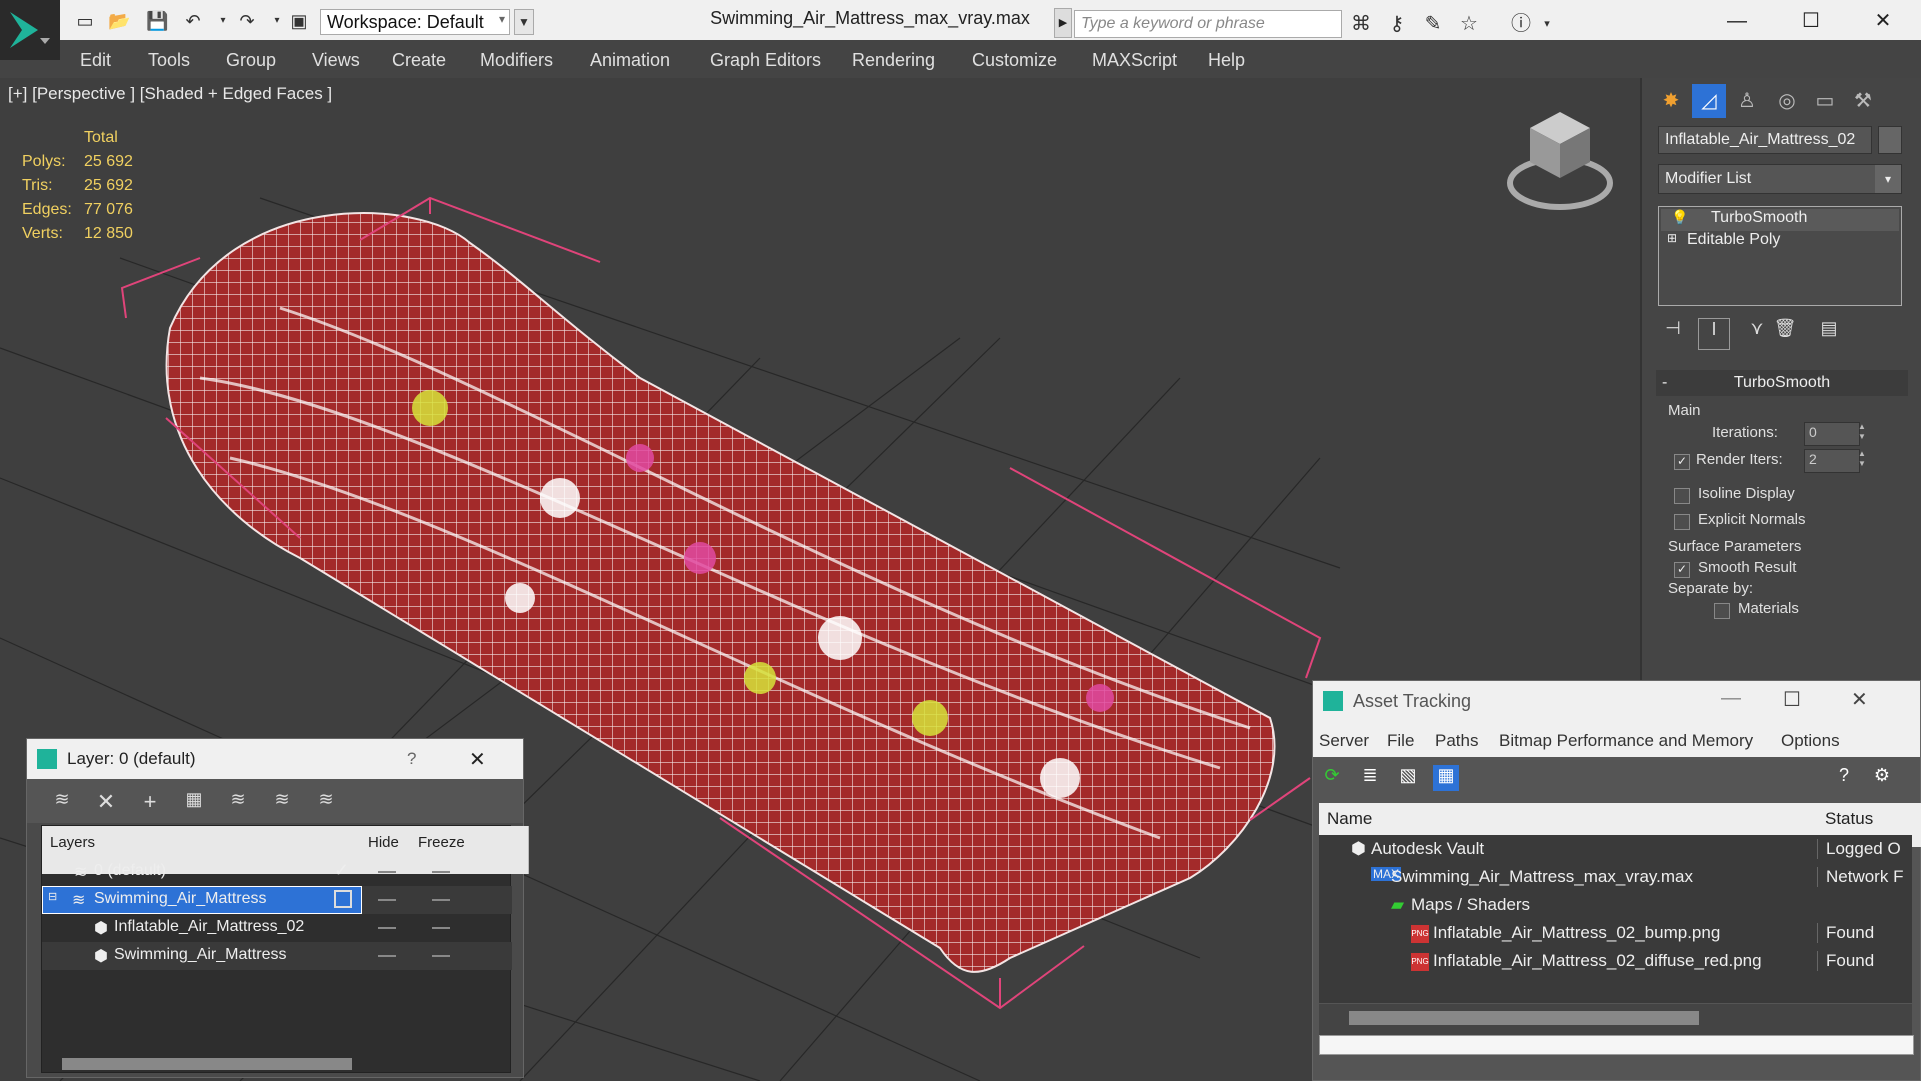 Image resolution: width=1921 pixels, height=1081 pixels. I want to click on asset-window-titlebar: Asset Tracking — ☐ ✕, so click(1616, 702).